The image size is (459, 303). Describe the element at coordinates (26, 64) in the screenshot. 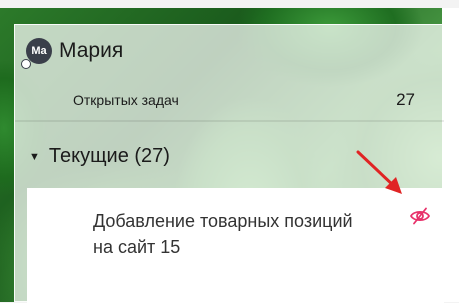

I see `avatar-status-icon` at that location.